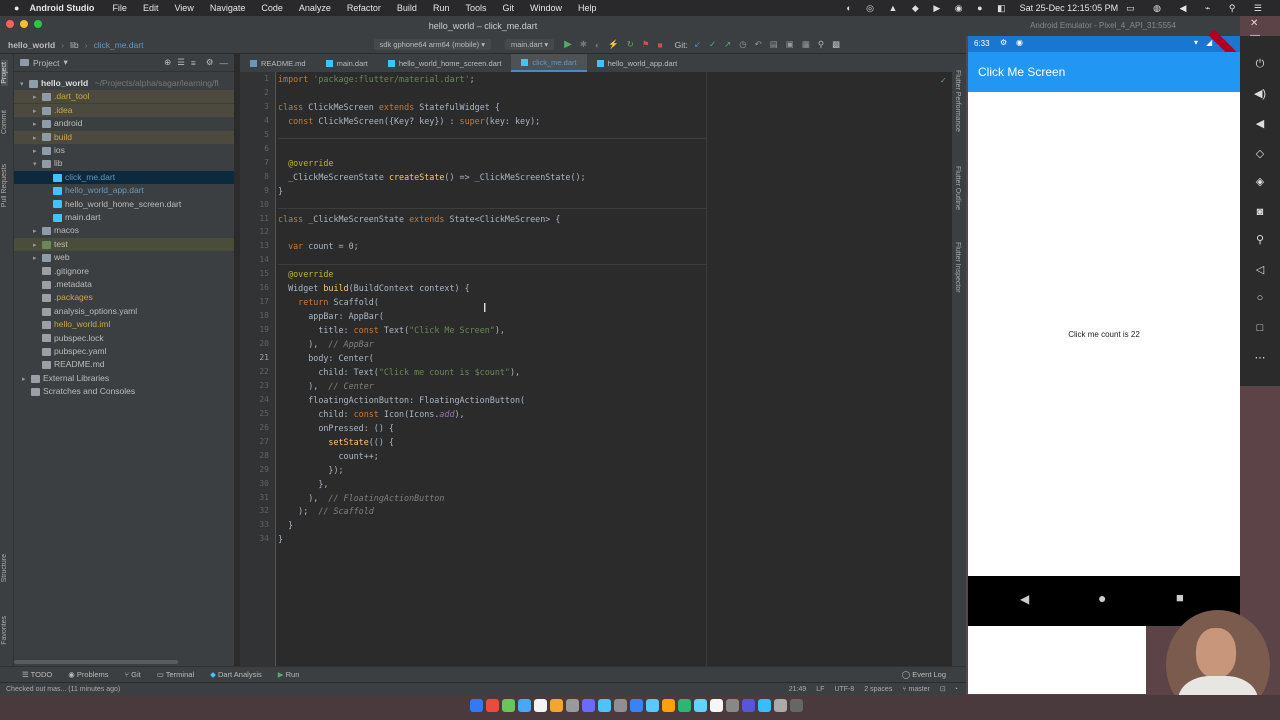  I want to click on tool-git: ⑂ Git, so click(133, 674).